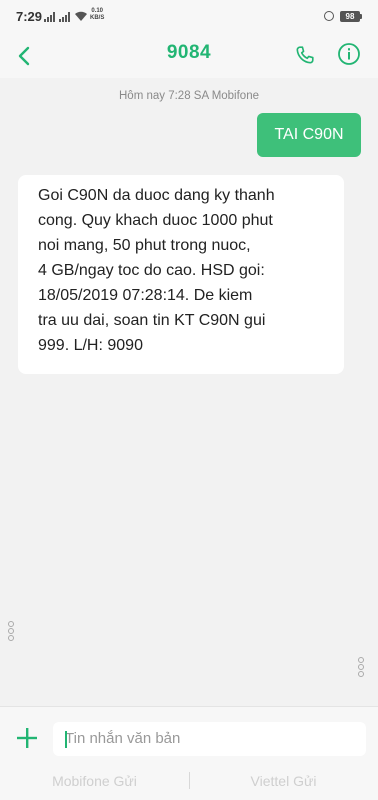 This screenshot has height=800, width=378. Describe the element at coordinates (90, 345) in the screenshot. I see `message-line: 999. L/H: 9090` at that location.